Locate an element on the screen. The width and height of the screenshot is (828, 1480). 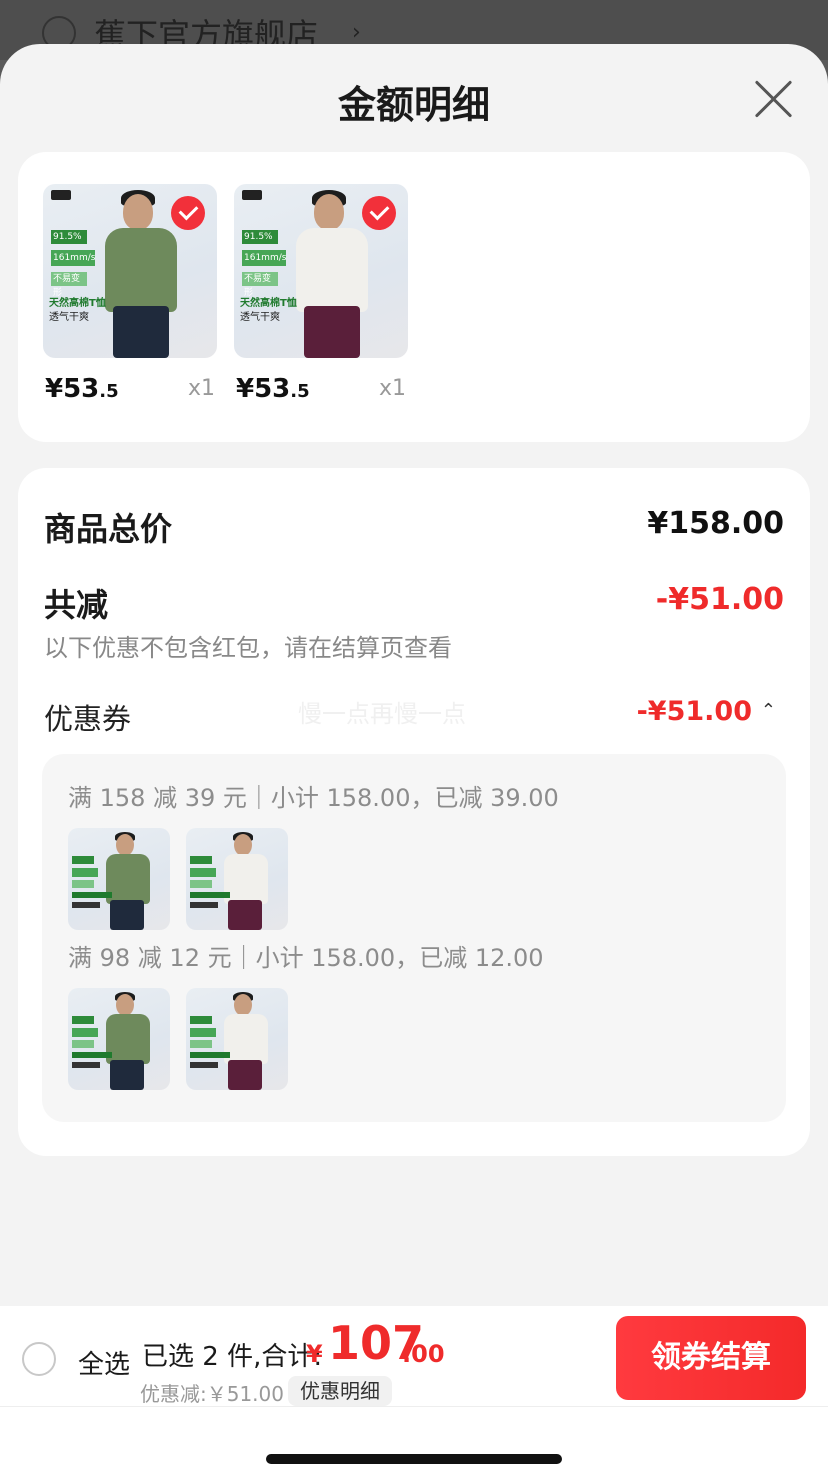
total-amount-decimal: .00 is located at coordinates (423, 1354).